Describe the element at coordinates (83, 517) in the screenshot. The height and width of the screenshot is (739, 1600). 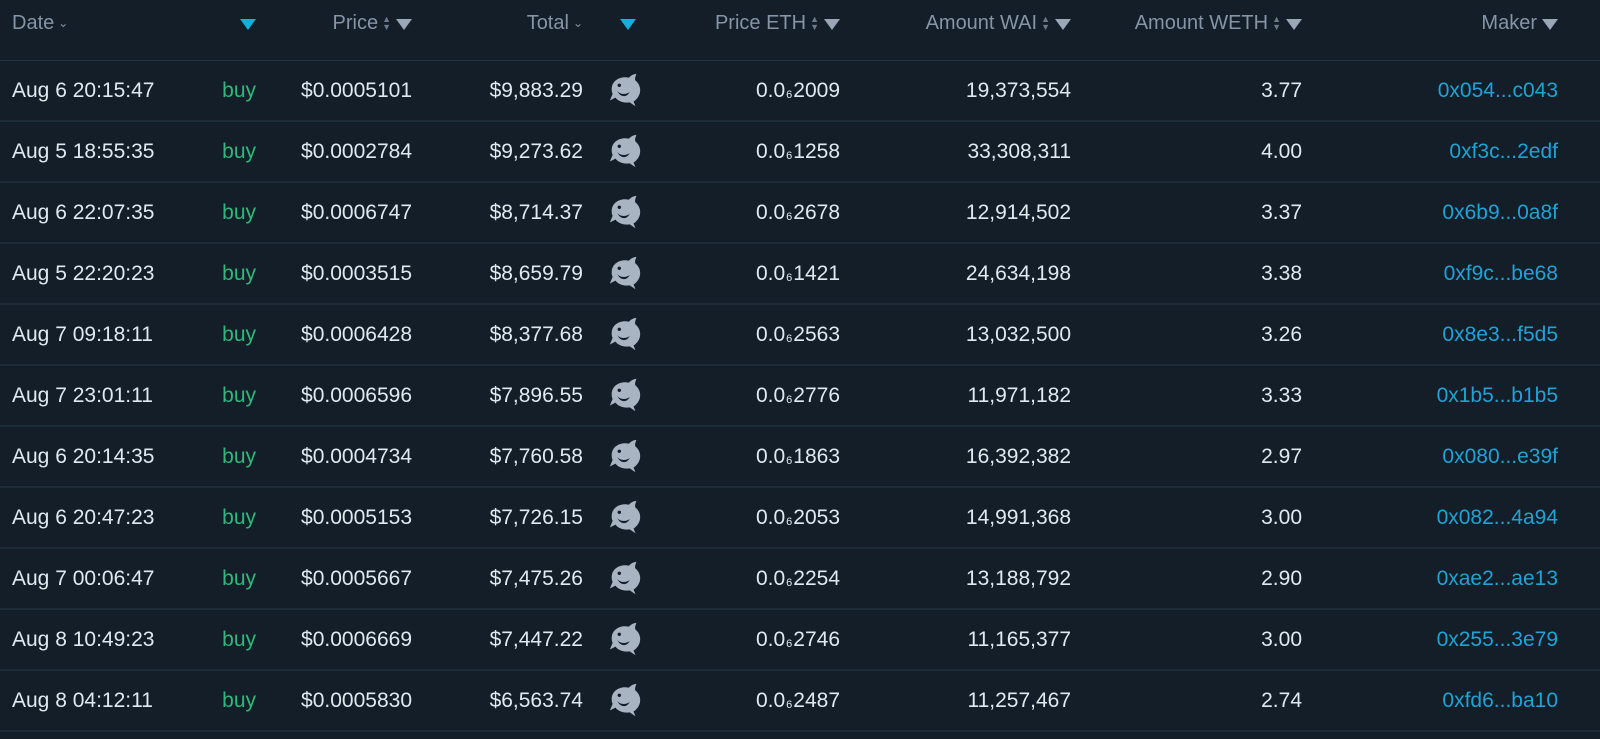
I see `trade-date: Aug 6 20:47:23` at that location.